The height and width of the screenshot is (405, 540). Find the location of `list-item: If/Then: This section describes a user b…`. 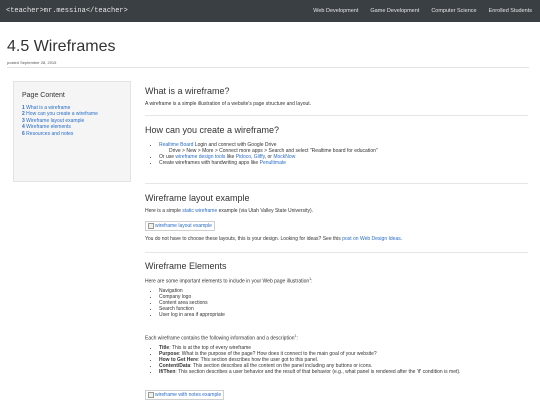

list-item: If/Then: This section describes a user b… is located at coordinates (309, 372).